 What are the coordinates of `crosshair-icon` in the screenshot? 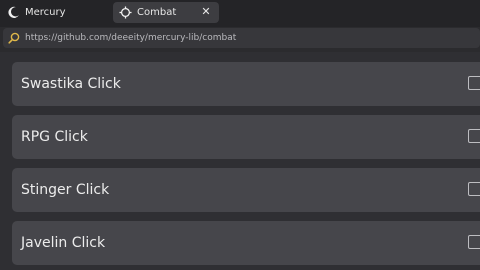 It's located at (125, 13).